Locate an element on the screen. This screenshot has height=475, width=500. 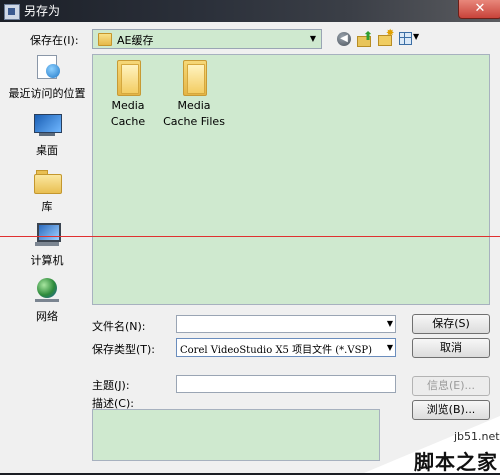
close-button: ✕ is located at coordinates (479, 9).